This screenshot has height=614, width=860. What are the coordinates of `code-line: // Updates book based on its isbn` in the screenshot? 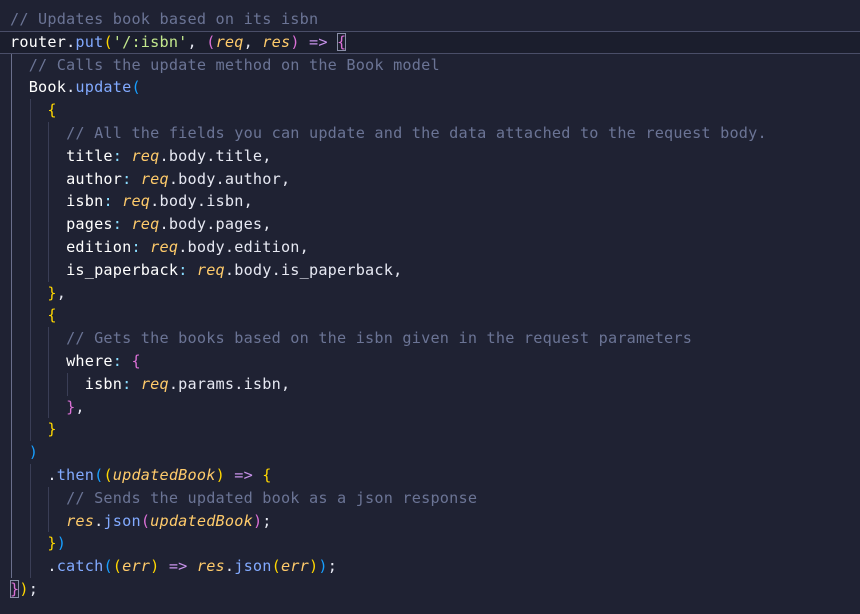 It's located at (430, 19).